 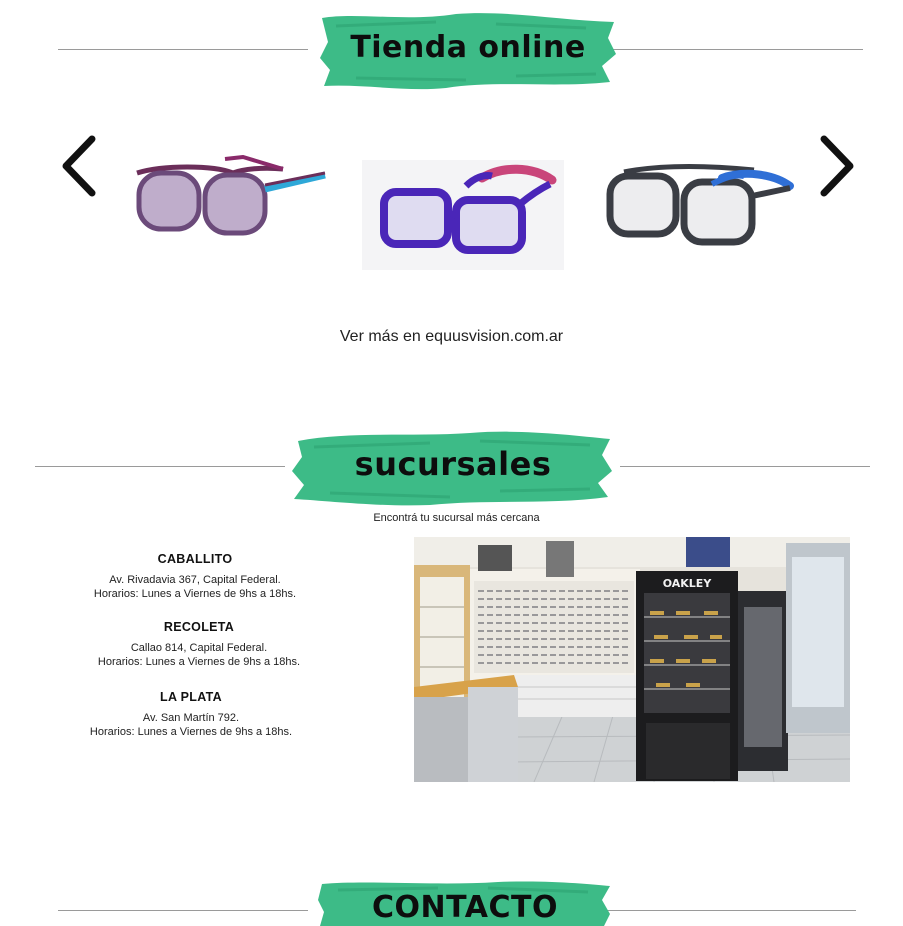 What do you see at coordinates (195, 580) in the screenshot?
I see `branch-address: Av. Rivadavia 367, Capital Federal.` at bounding box center [195, 580].